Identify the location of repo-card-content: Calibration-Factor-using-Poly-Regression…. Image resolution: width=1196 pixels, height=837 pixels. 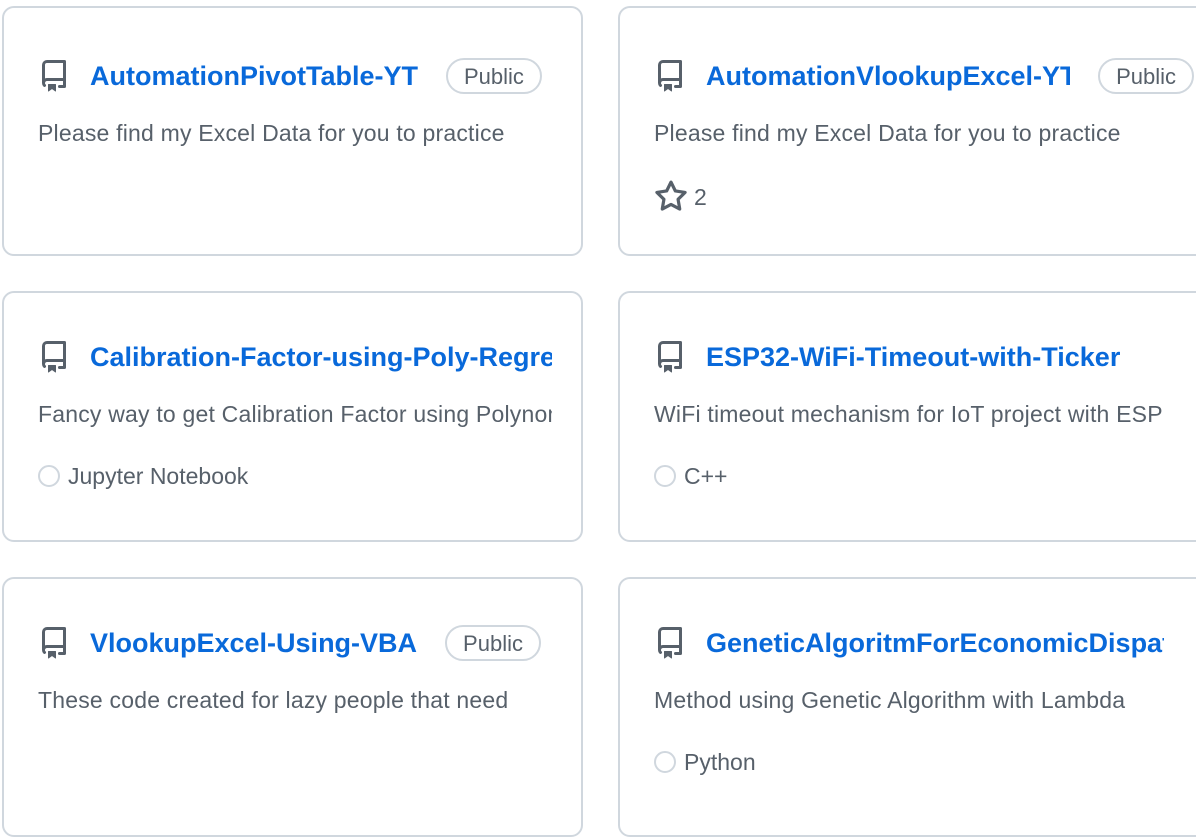
(295, 415).